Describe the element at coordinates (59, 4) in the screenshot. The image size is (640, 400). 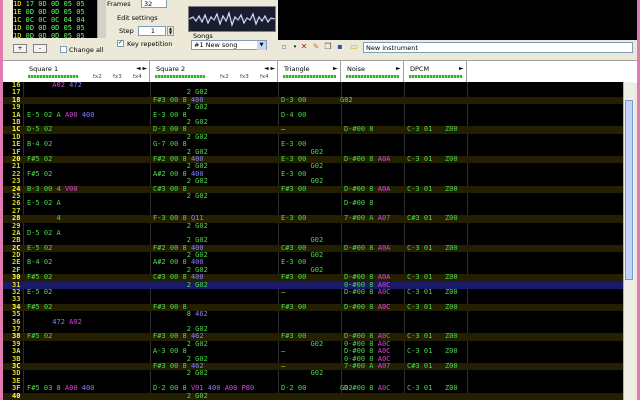
I see `frame-row: 1D 17 0D 0D 05 05` at that location.